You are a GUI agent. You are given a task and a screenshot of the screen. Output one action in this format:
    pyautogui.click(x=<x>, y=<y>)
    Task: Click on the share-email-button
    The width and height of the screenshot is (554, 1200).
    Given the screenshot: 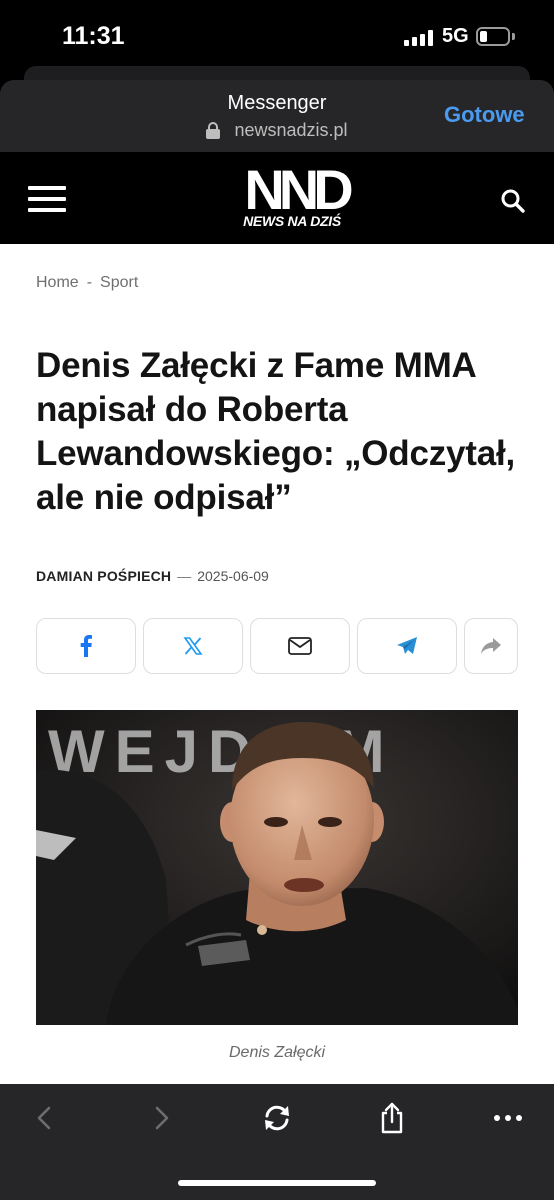 What is the action you would take?
    pyautogui.click(x=300, y=646)
    